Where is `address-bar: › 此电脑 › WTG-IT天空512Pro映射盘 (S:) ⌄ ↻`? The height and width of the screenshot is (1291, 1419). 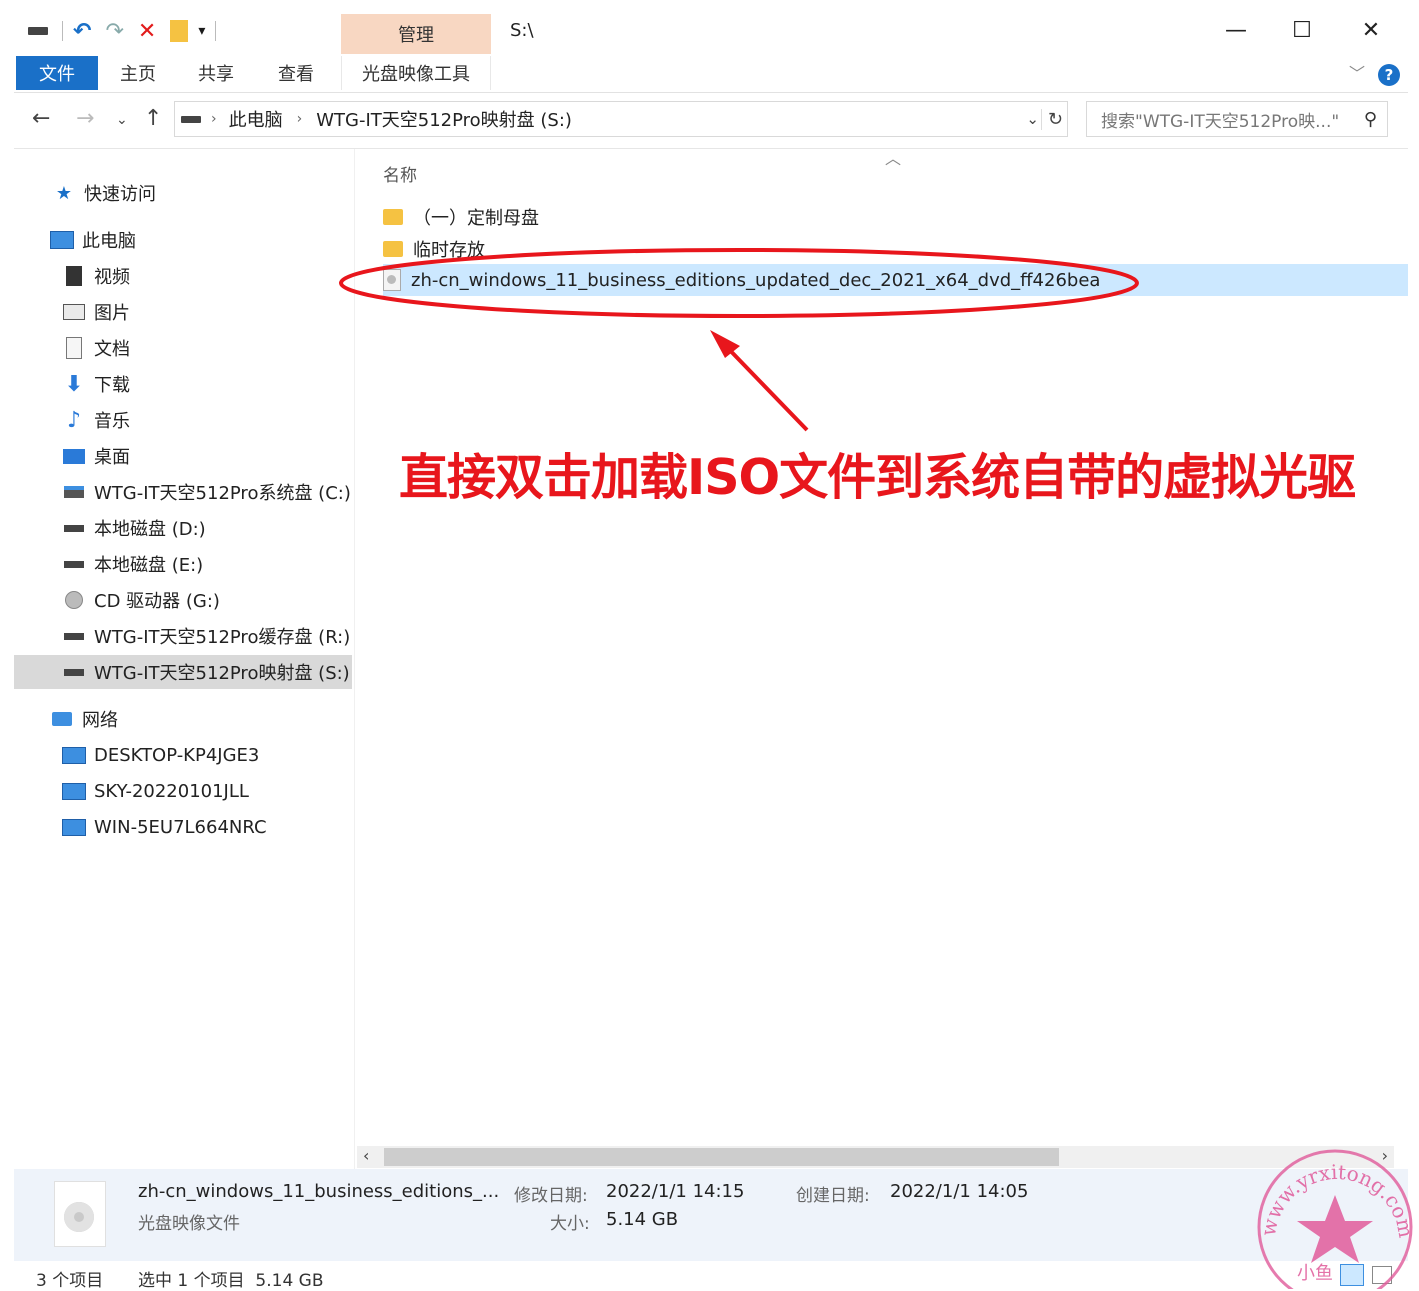 address-bar: › 此电脑 › WTG-IT天空512Pro映射盘 (S:) ⌄ ↻ is located at coordinates (621, 119).